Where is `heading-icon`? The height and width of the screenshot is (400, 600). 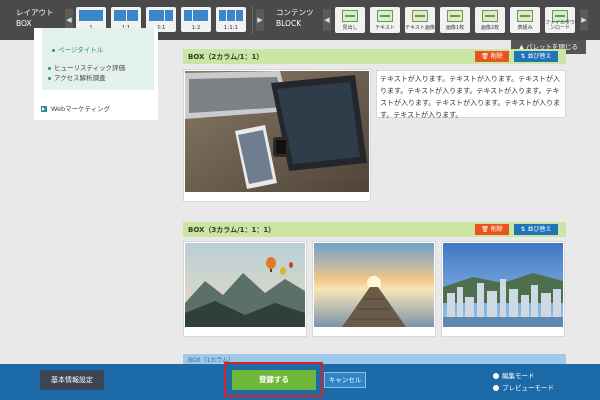 heading-icon is located at coordinates (350, 16).